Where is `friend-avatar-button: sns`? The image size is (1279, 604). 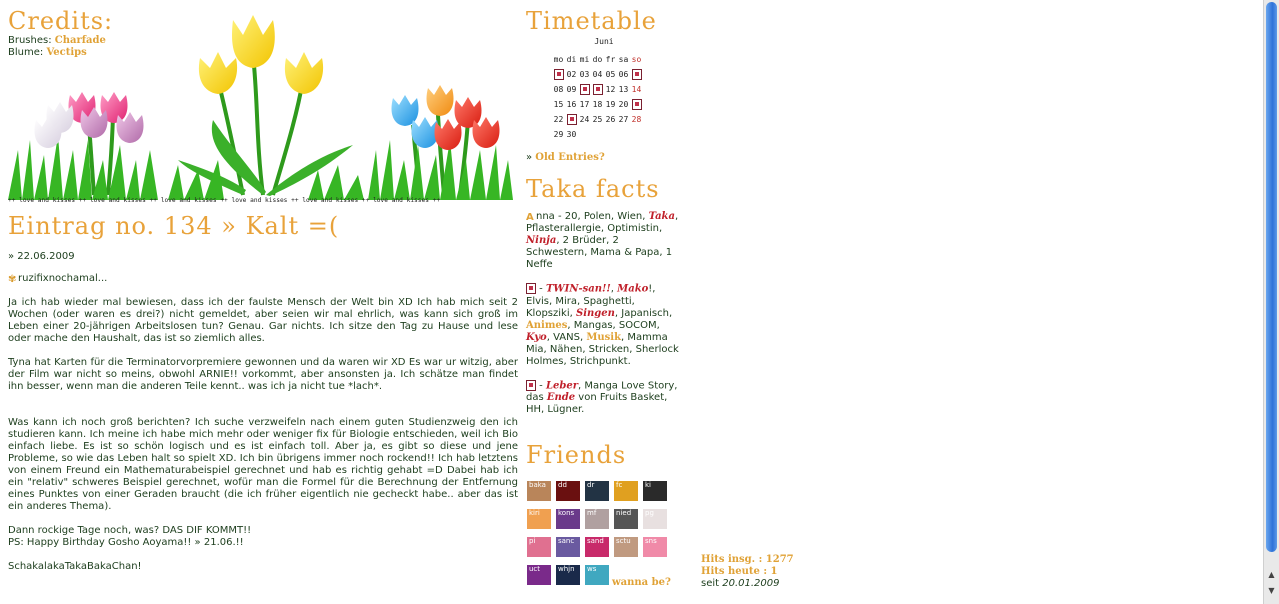
friend-avatar-button: sns is located at coordinates (655, 547).